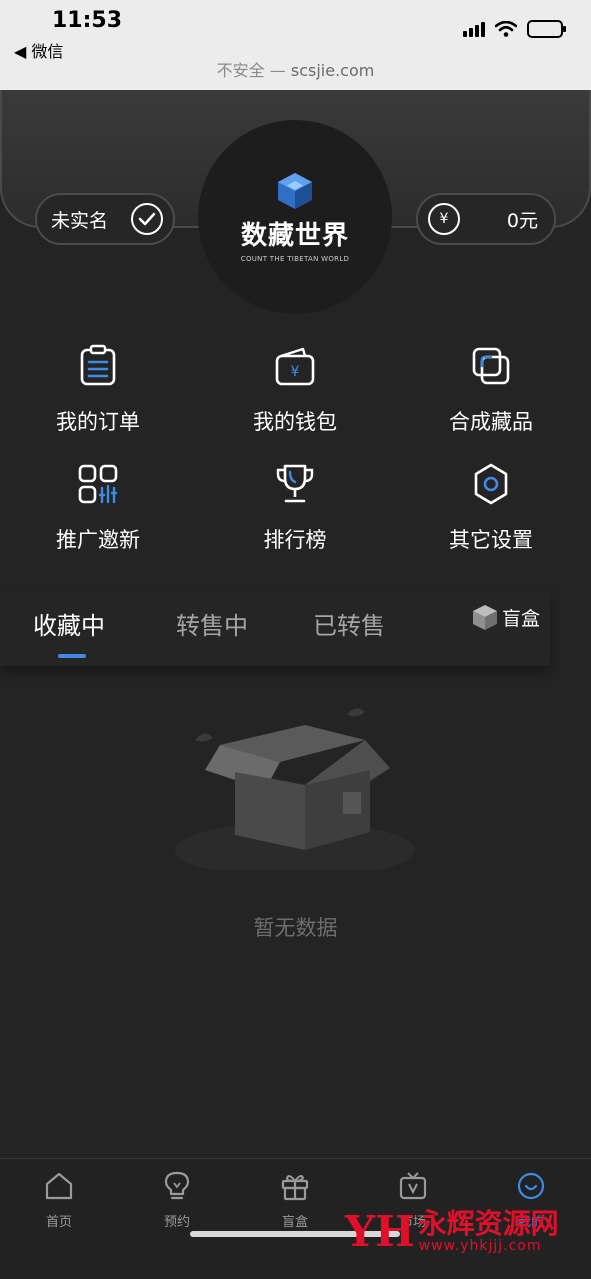 The width and height of the screenshot is (591, 1279). What do you see at coordinates (444, 219) in the screenshot?
I see `yen-icon: ¥` at bounding box center [444, 219].